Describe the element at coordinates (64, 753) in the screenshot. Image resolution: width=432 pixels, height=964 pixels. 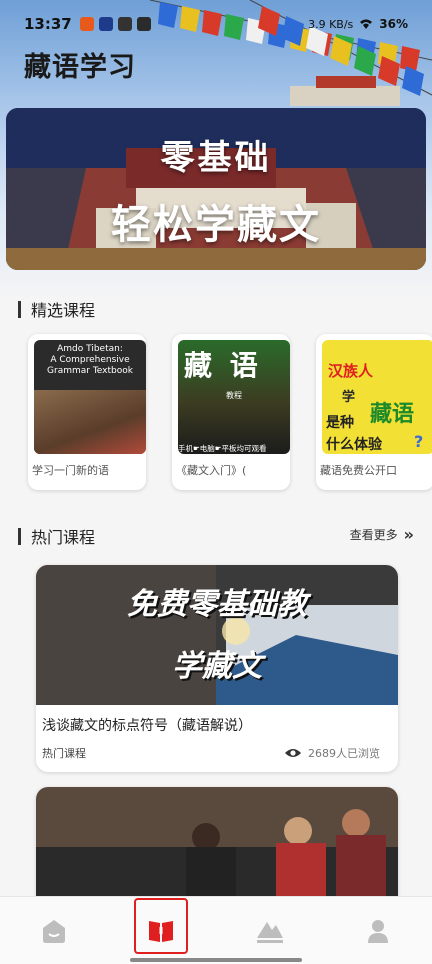
I see `course-tag: 热门课程` at that location.